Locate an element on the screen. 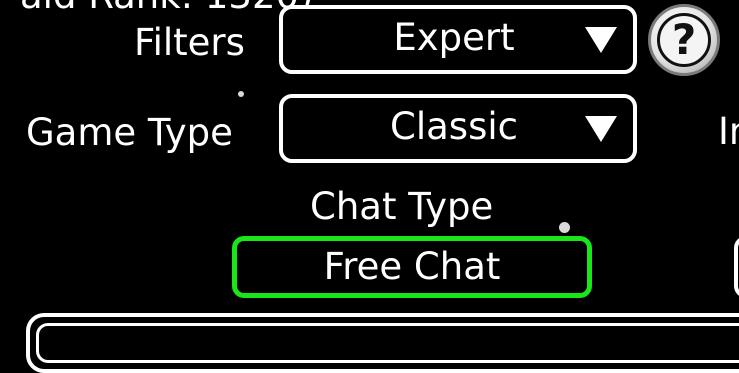 This screenshot has height=373, width=739. free-chat-label: Free Chat is located at coordinates (412, 266).